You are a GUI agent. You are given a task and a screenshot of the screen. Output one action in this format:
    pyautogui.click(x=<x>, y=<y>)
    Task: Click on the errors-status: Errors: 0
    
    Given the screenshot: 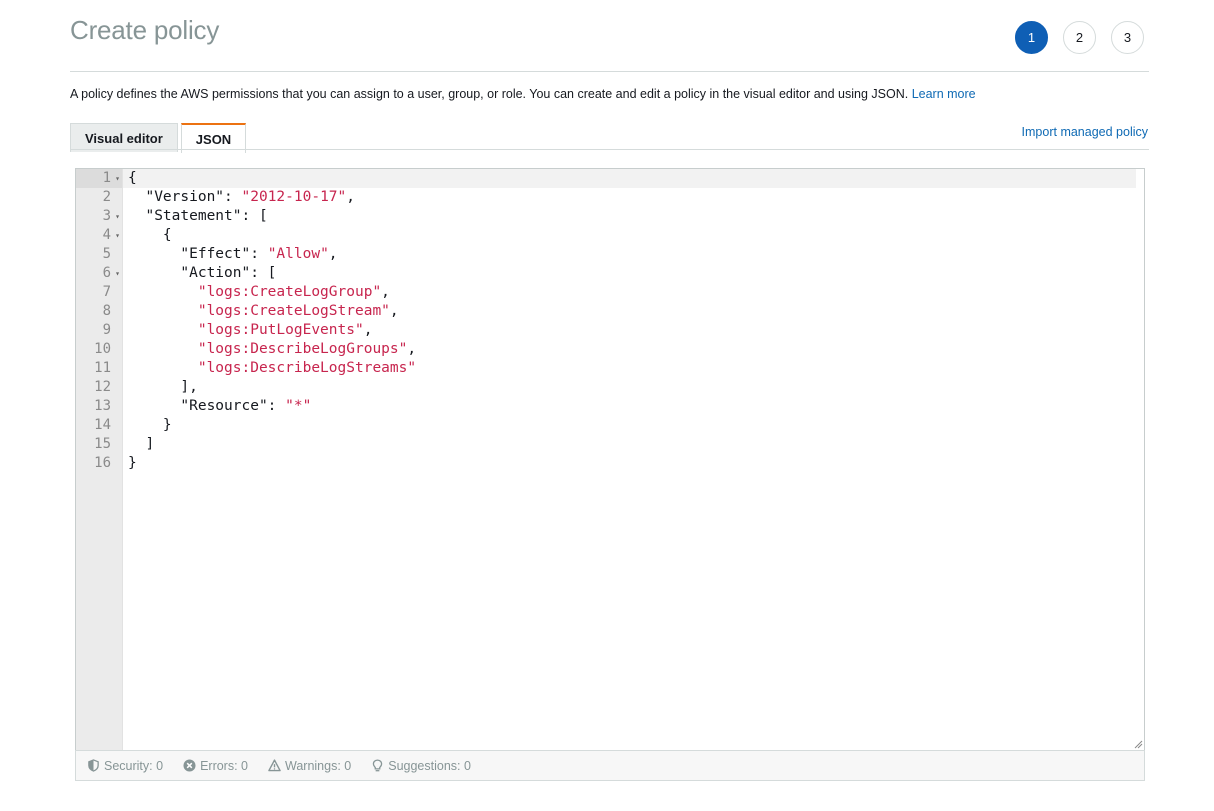 What is the action you would take?
    pyautogui.click(x=215, y=766)
    